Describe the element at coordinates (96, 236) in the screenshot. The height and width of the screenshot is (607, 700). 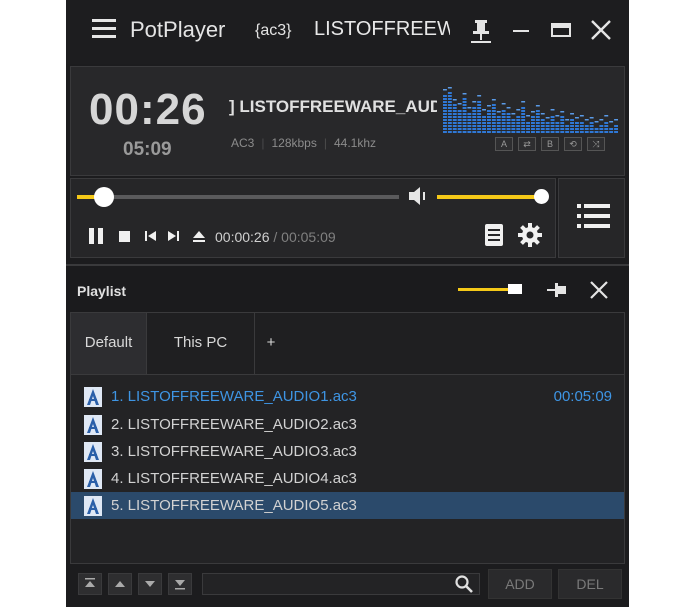
I see `pause-icon` at that location.